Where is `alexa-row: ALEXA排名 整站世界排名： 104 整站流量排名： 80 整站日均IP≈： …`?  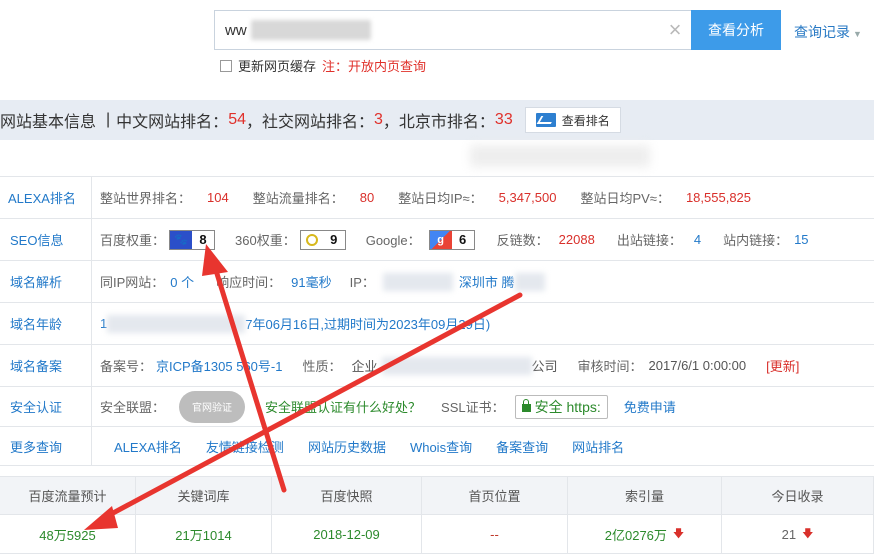
alexa-row: ALEXA排名 整站世界排名： 104 整站流量排名： 80 整站日均IP≈： … is located at coordinates (437, 197).